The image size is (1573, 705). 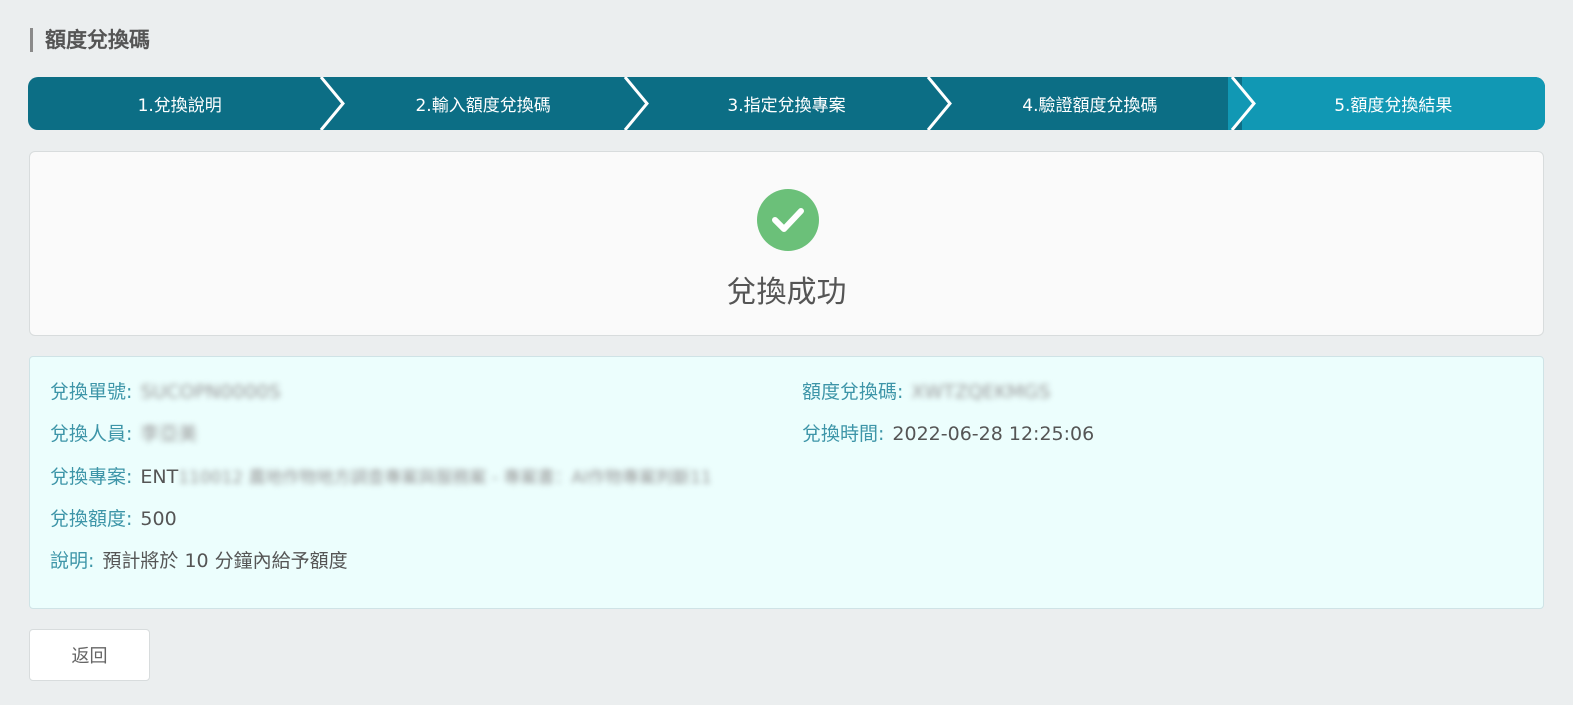 I want to click on detail-redeem-time: 兌換時間: 2022-06-28 12:25:06, so click(x=948, y=434).